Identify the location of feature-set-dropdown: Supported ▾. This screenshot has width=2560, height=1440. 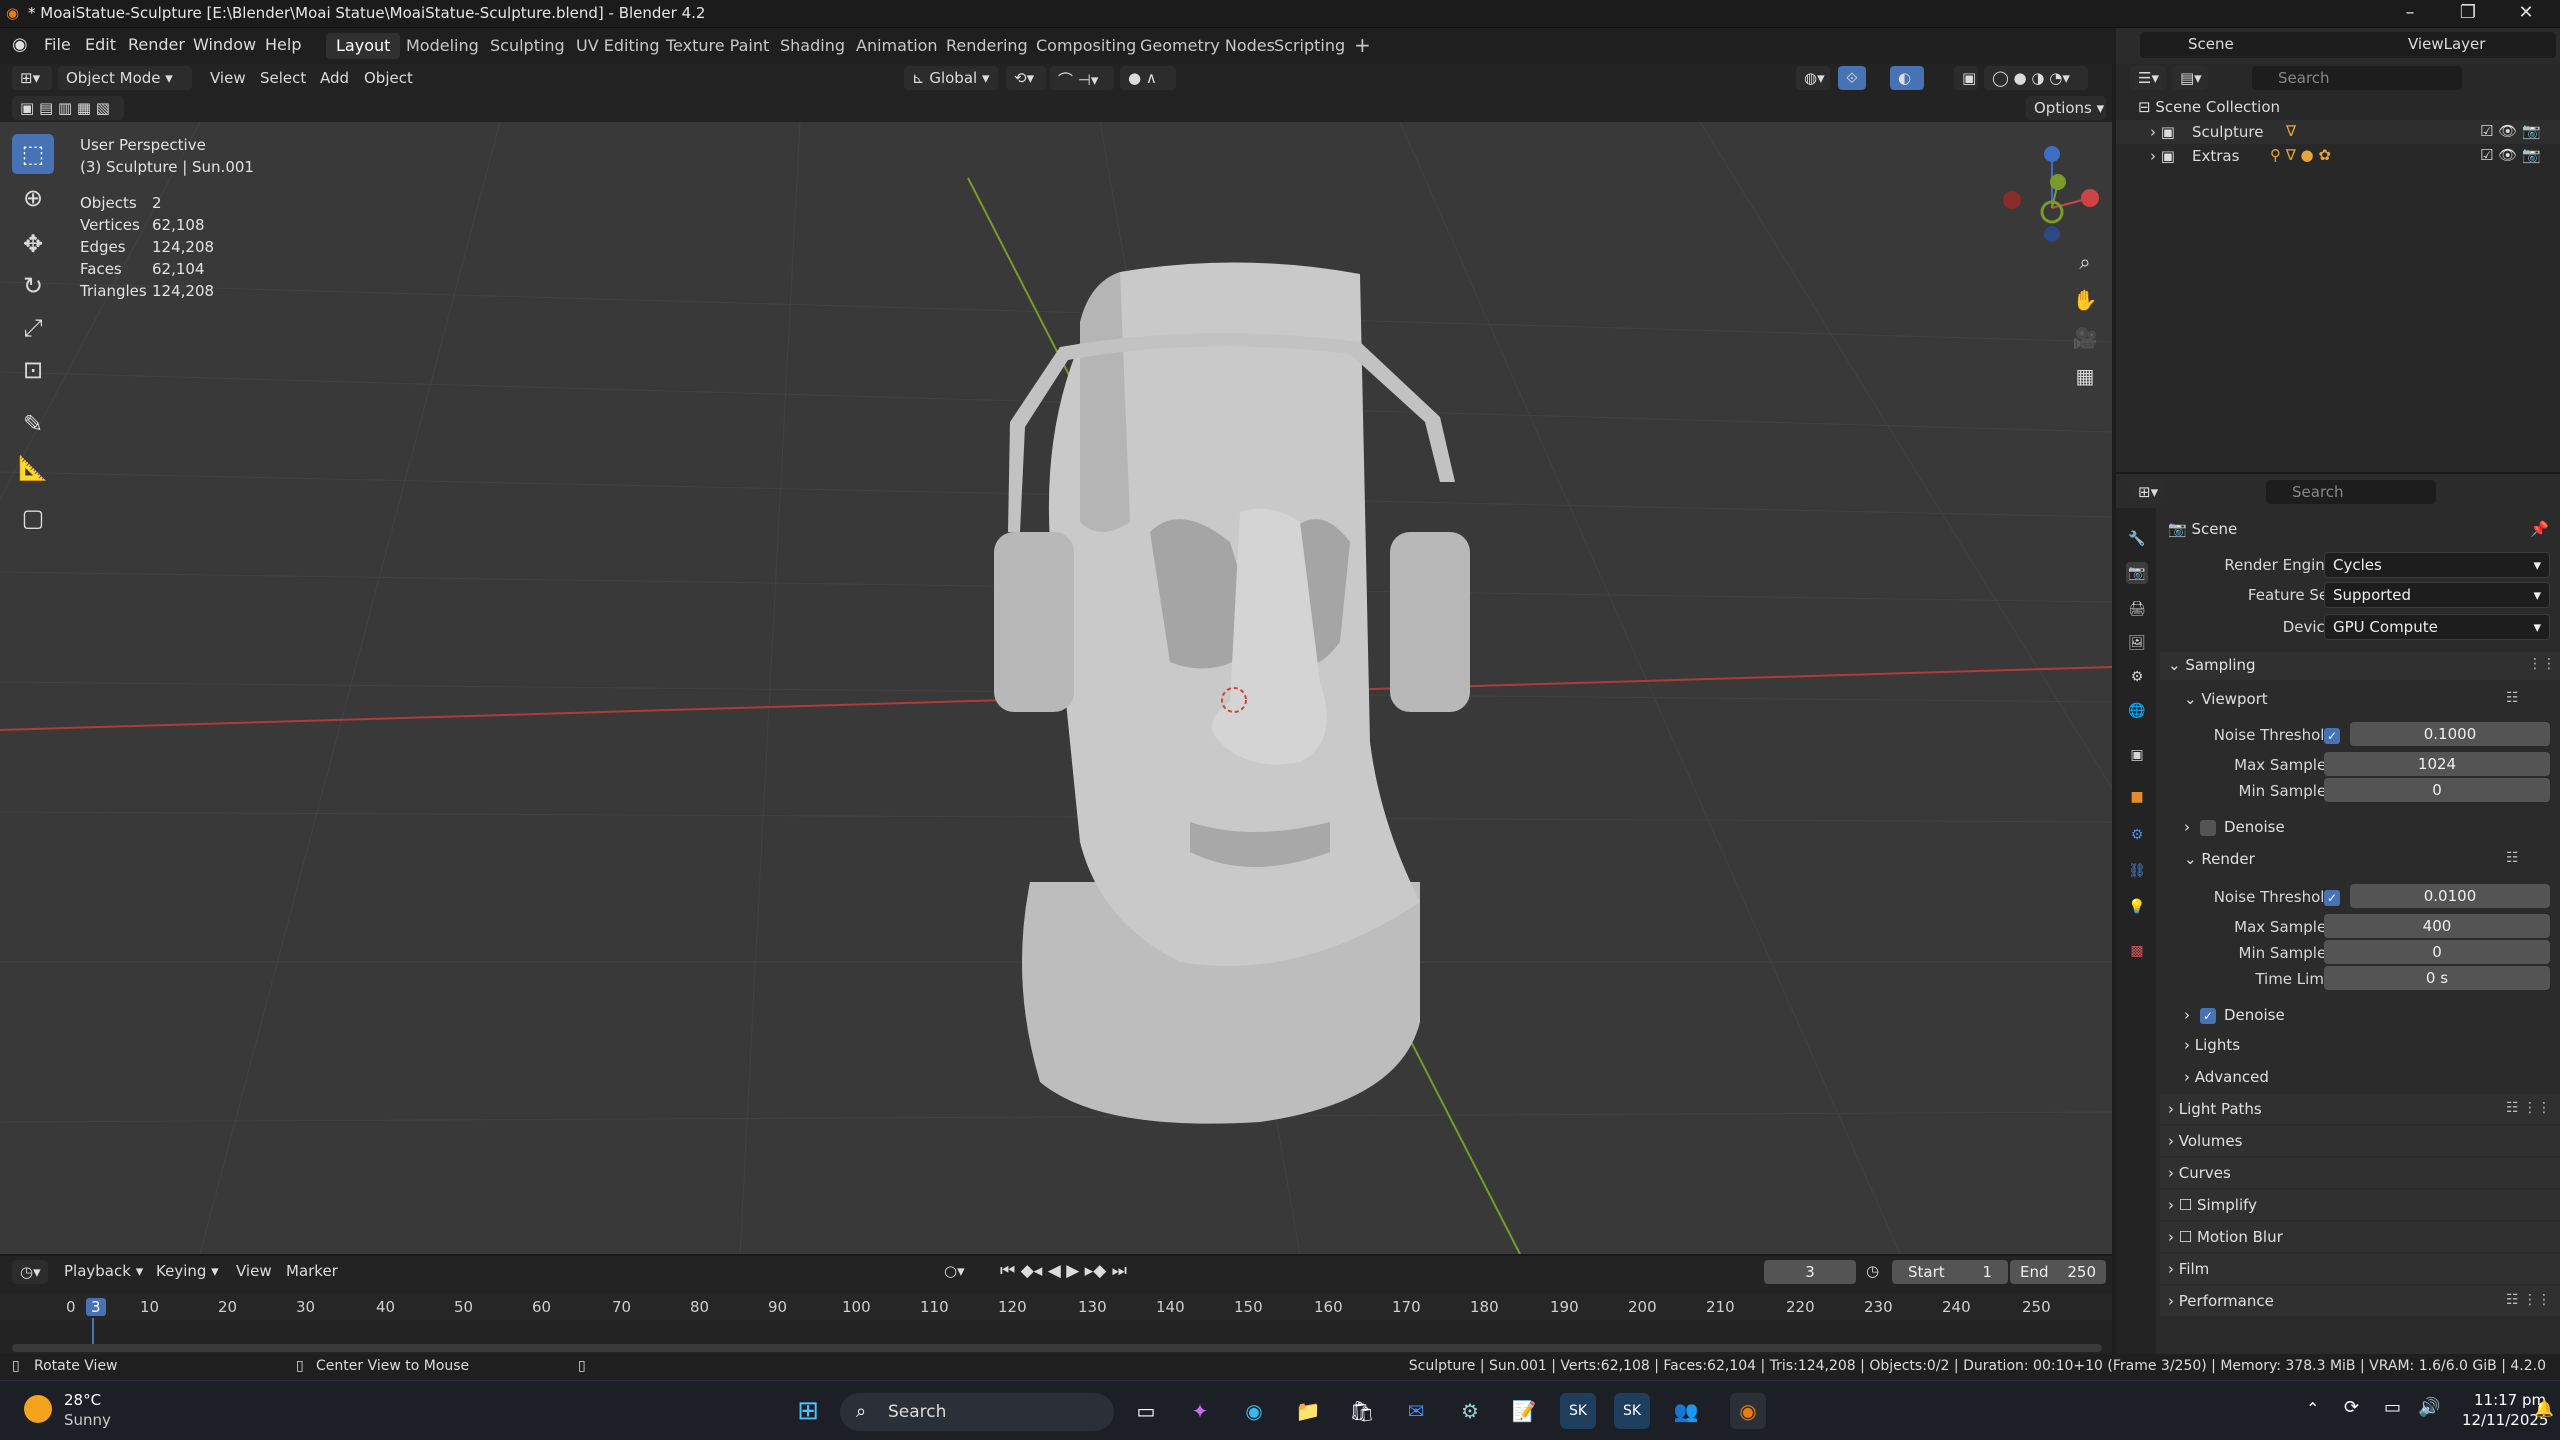
(2437, 595).